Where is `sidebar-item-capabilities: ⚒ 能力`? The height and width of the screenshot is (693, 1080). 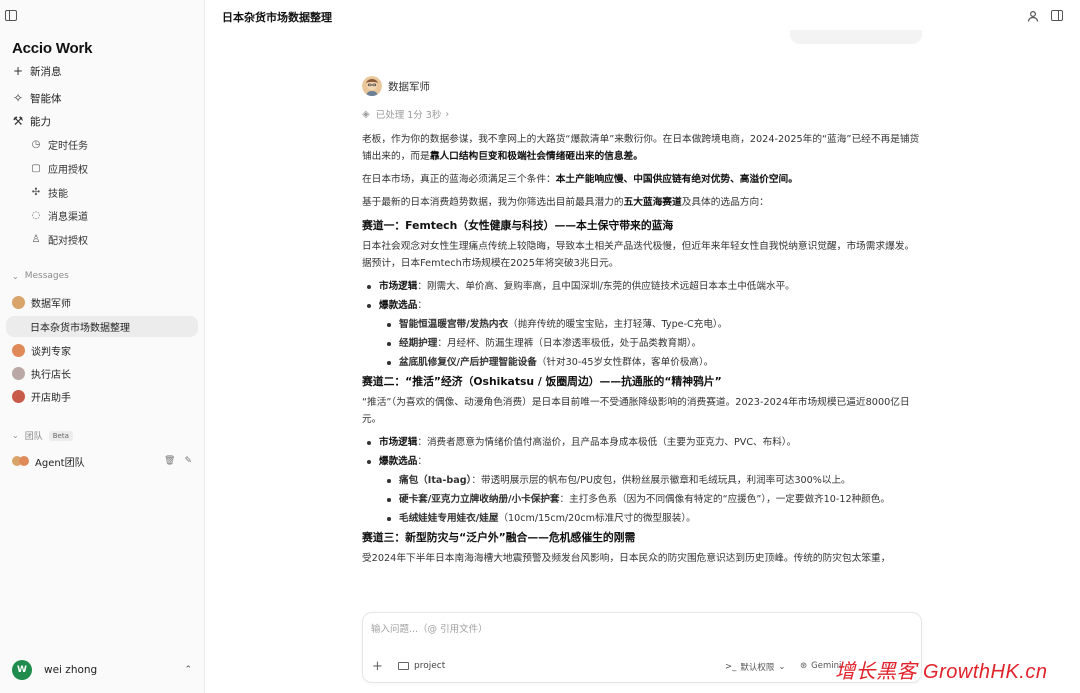 sidebar-item-capabilities: ⚒ 能力 is located at coordinates (102, 121).